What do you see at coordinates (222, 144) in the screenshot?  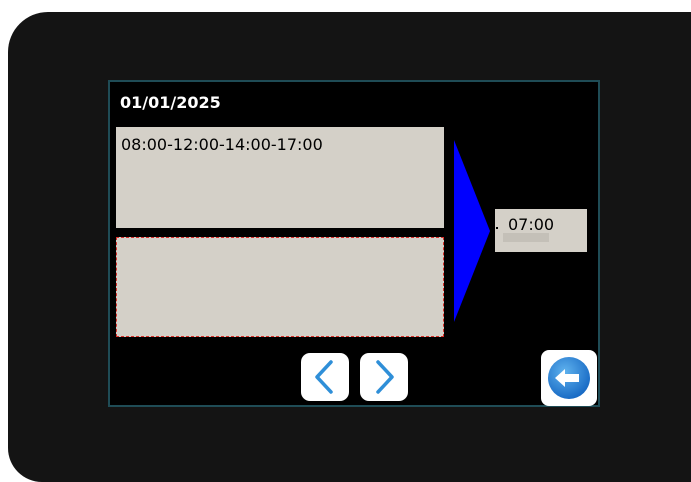 I see `schedule-text: 08:00-12:00-14:00-17:00` at bounding box center [222, 144].